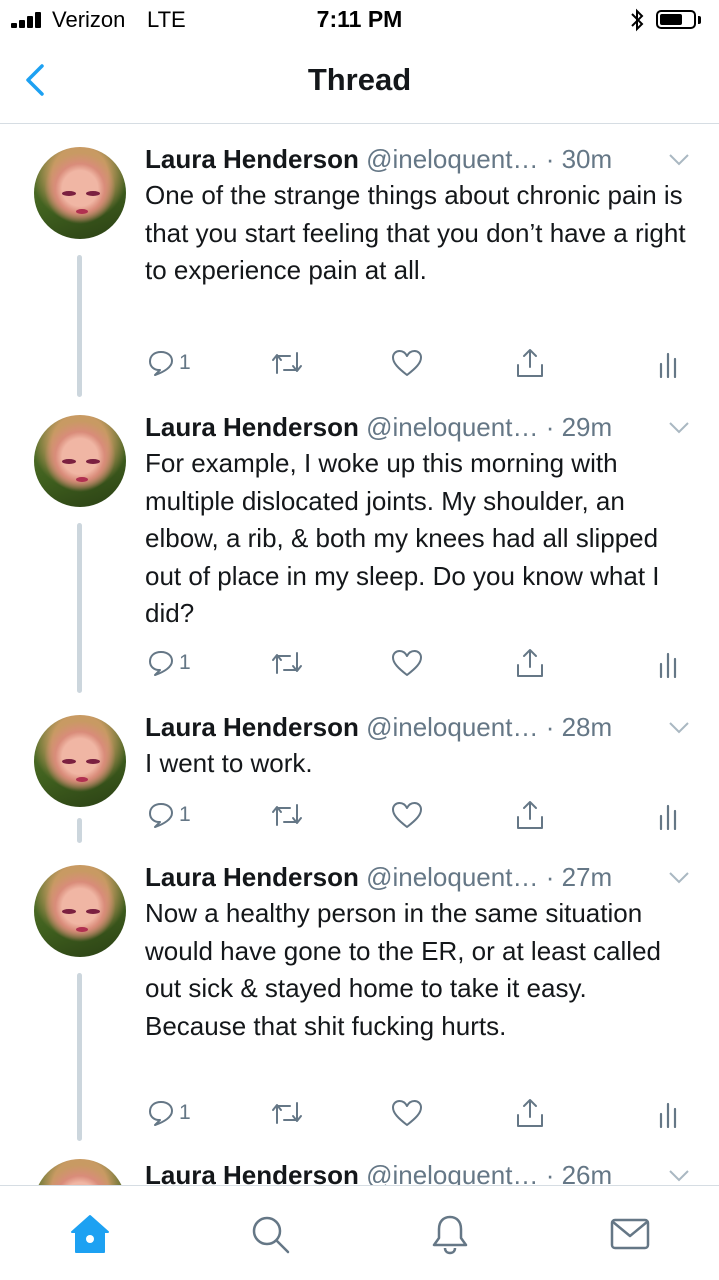 This screenshot has width=719, height=1280. What do you see at coordinates (579, 877) in the screenshot?
I see `tweet-time: · 27m` at bounding box center [579, 877].